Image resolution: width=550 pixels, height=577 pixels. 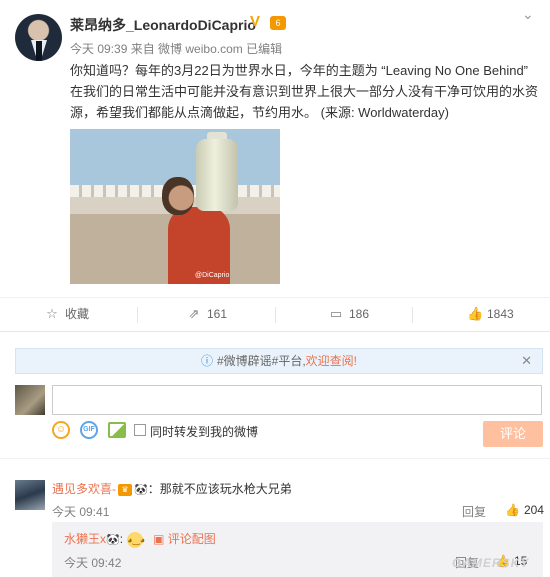 I want to click on favorite-button: ☆ 收藏, so click(x=67, y=315).